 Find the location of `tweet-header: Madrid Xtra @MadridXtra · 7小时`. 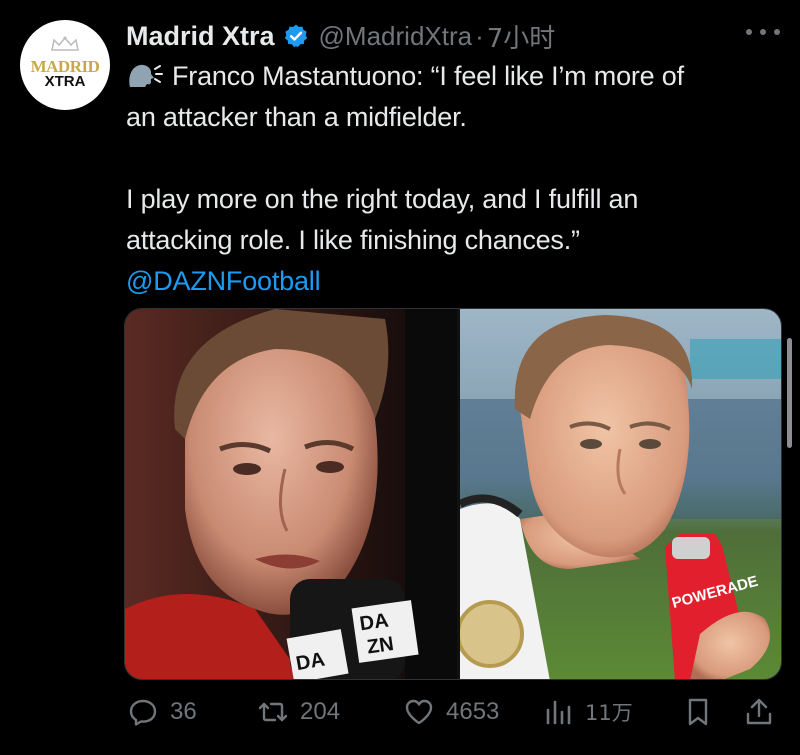

tweet-header: Madrid Xtra @MadridXtra · 7小时 is located at coordinates (340, 36).